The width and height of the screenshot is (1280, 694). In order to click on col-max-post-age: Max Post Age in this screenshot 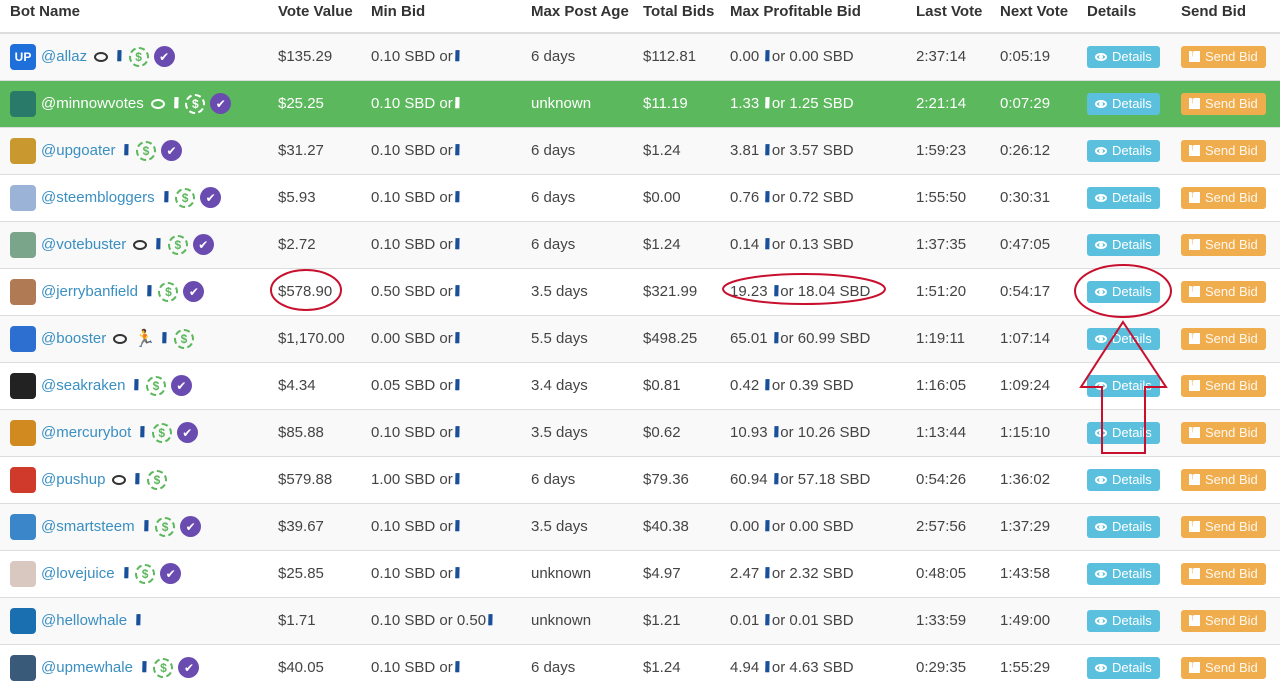, I will do `click(577, 17)`.